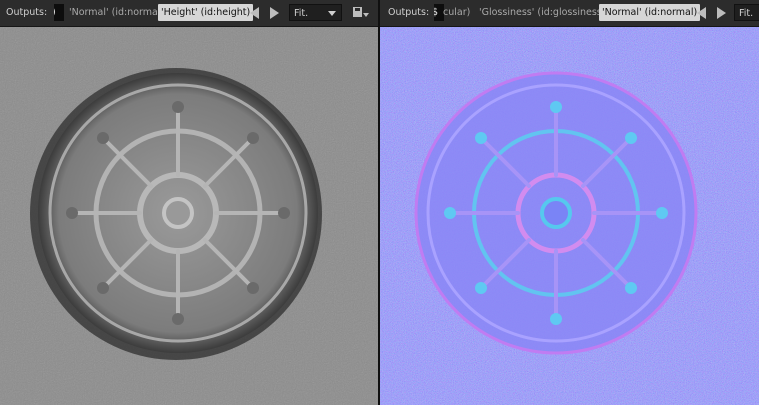 The height and width of the screenshot is (405, 759). I want to click on tab-glossiness: 'Glossiness' (id:glossiness), so click(542, 12).